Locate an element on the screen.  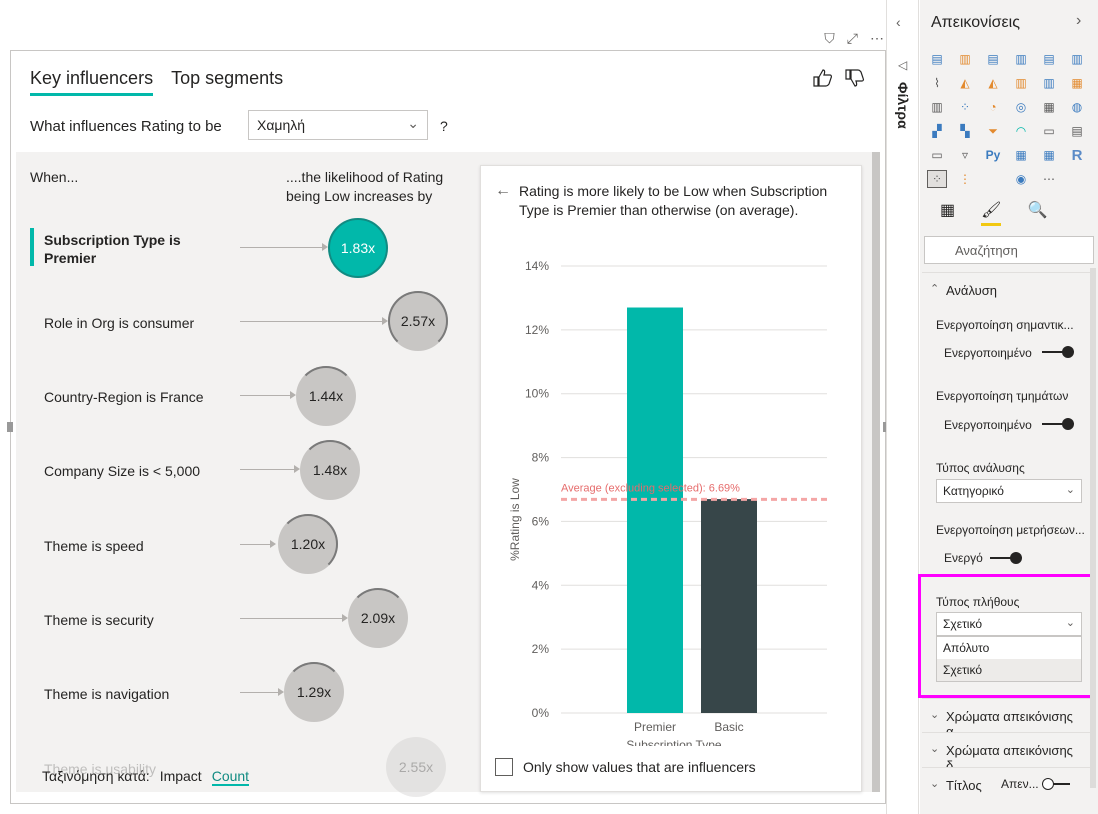
help-icon: ? is located at coordinates (444, 126).